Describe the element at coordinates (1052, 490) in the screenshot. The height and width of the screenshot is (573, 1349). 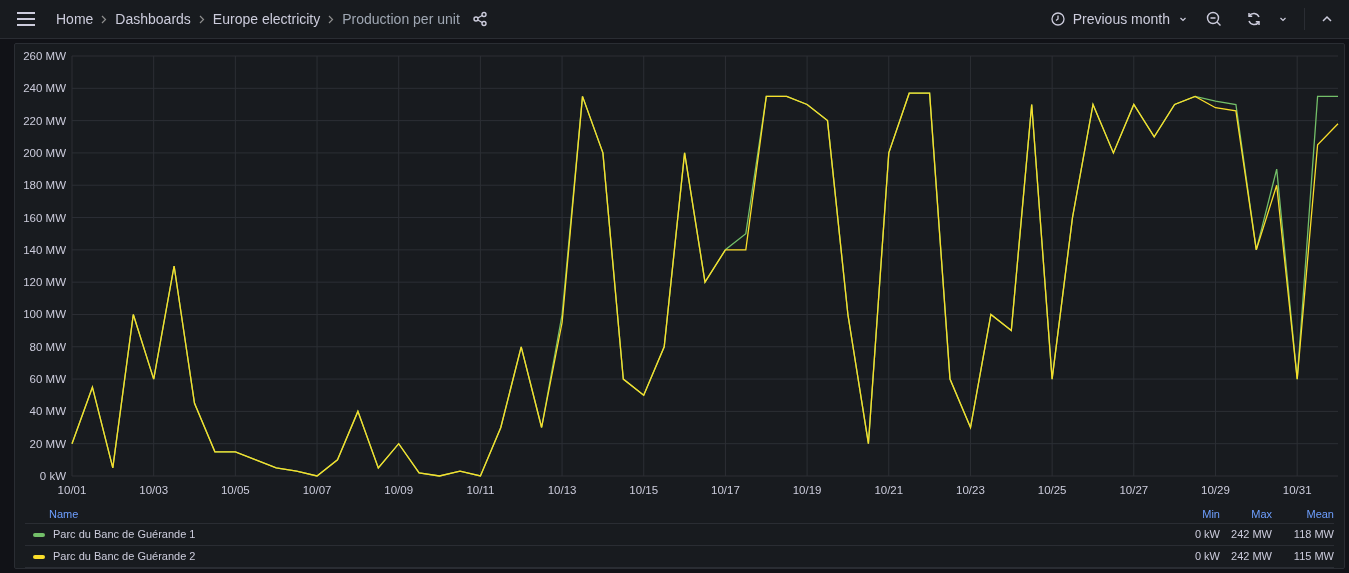
I see `x-axis-label: 10/25` at that location.